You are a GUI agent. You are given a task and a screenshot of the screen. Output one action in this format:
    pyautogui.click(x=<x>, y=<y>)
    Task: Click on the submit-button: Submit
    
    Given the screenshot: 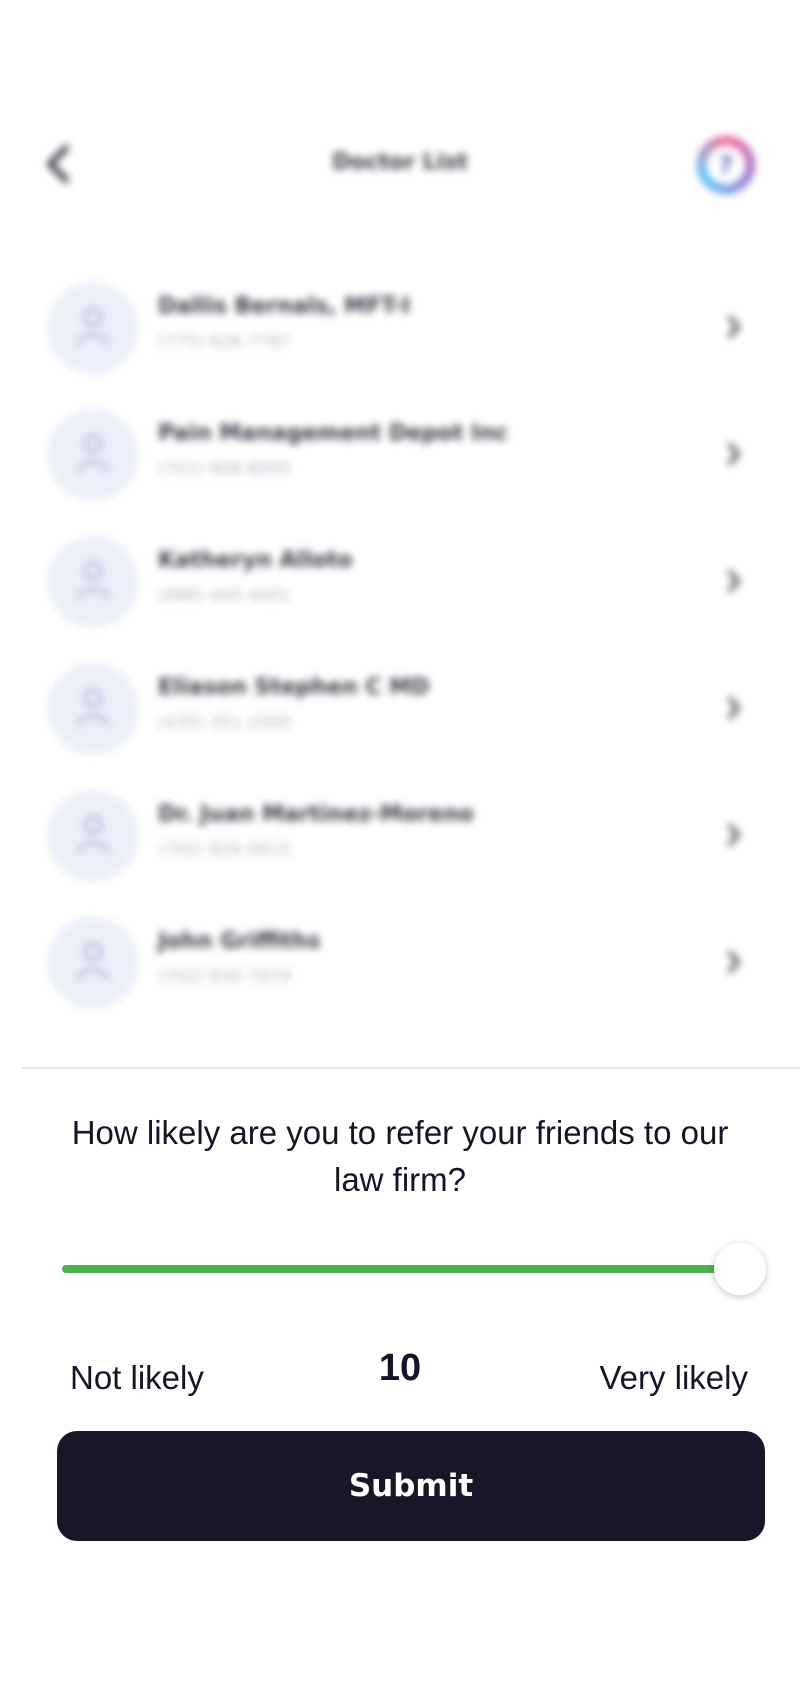 What is the action you would take?
    pyautogui.click(x=411, y=1486)
    